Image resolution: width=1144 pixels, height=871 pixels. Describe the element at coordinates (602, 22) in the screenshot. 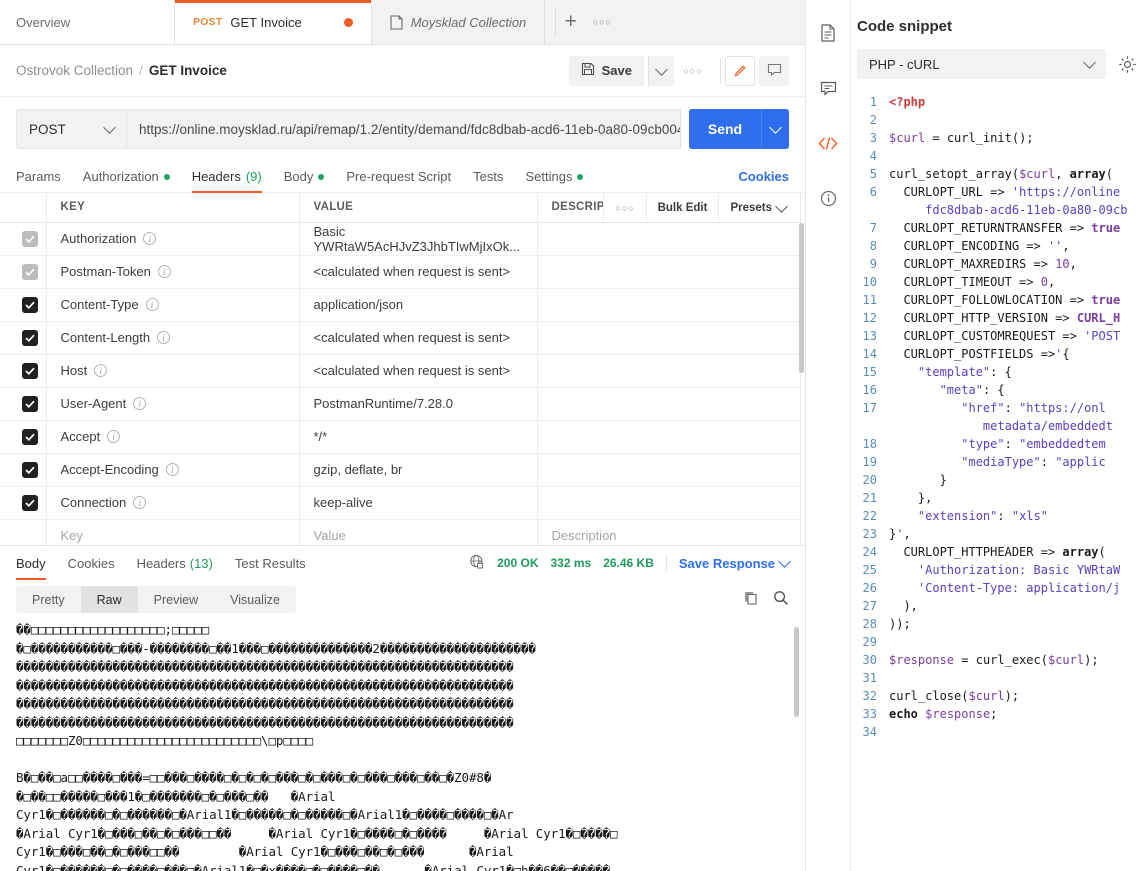

I see `tab-bar-more-icon: ○○○` at that location.